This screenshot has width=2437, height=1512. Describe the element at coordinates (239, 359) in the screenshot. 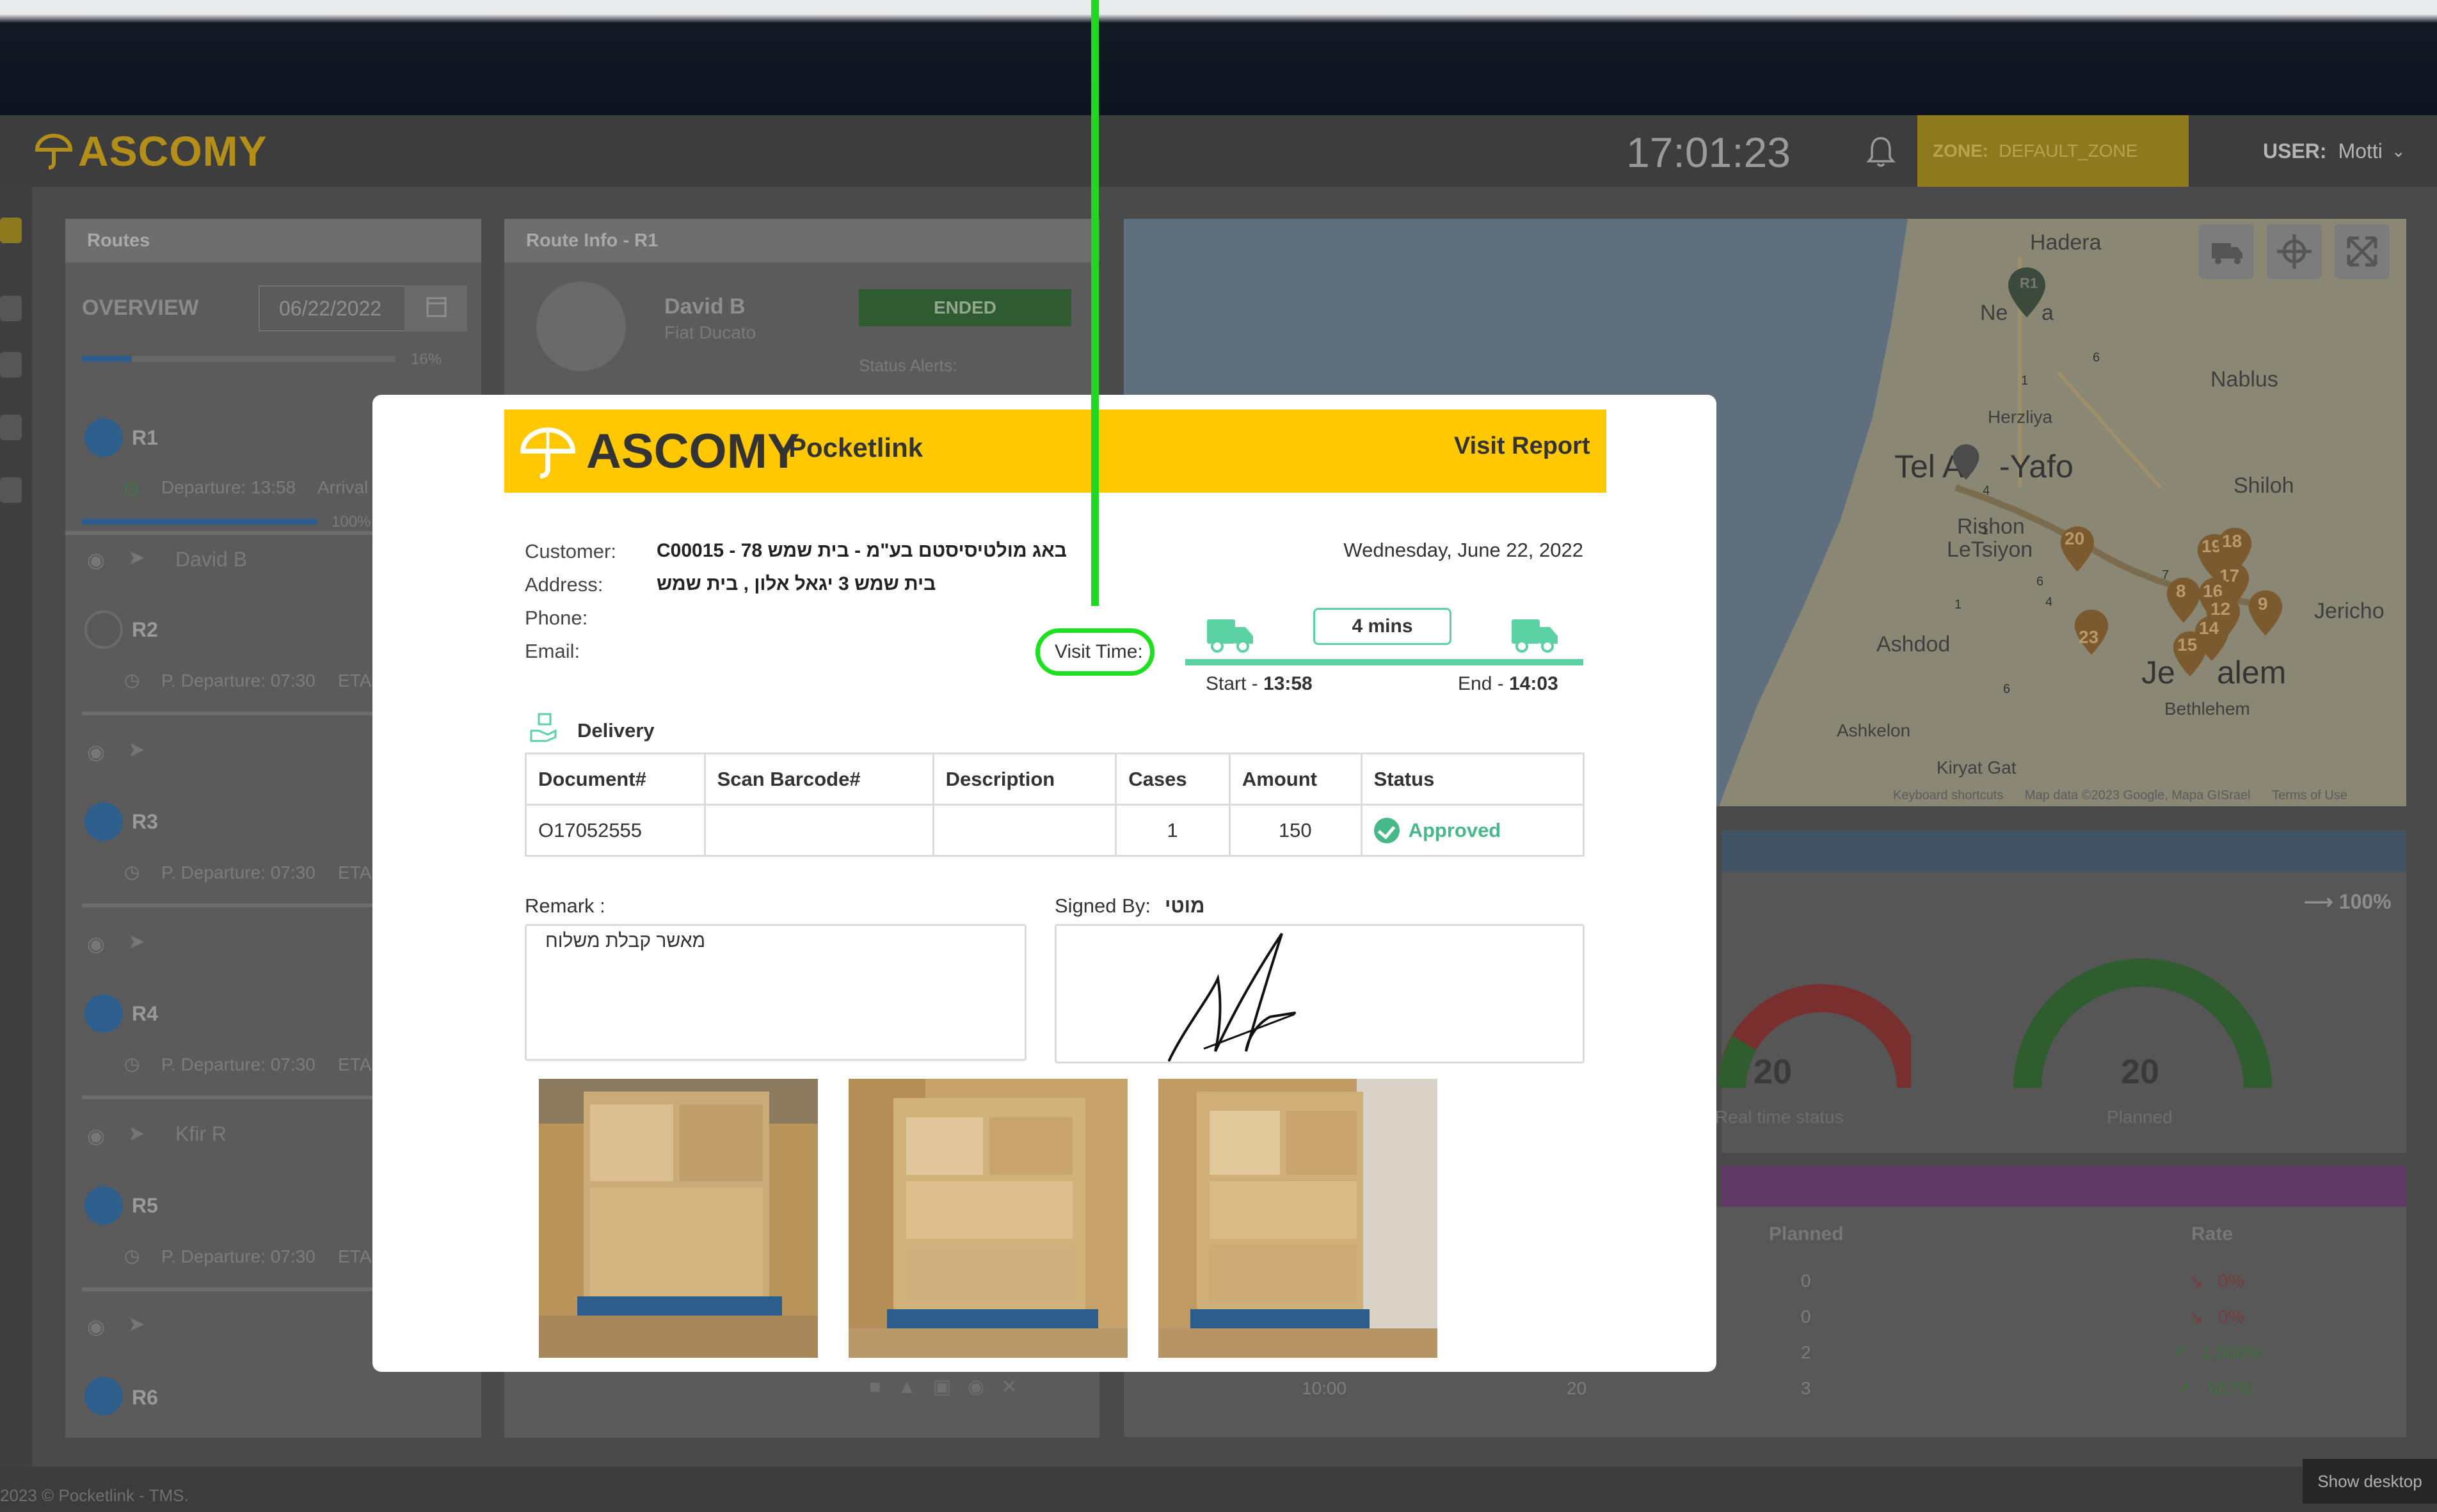

I see `overview-progress` at that location.